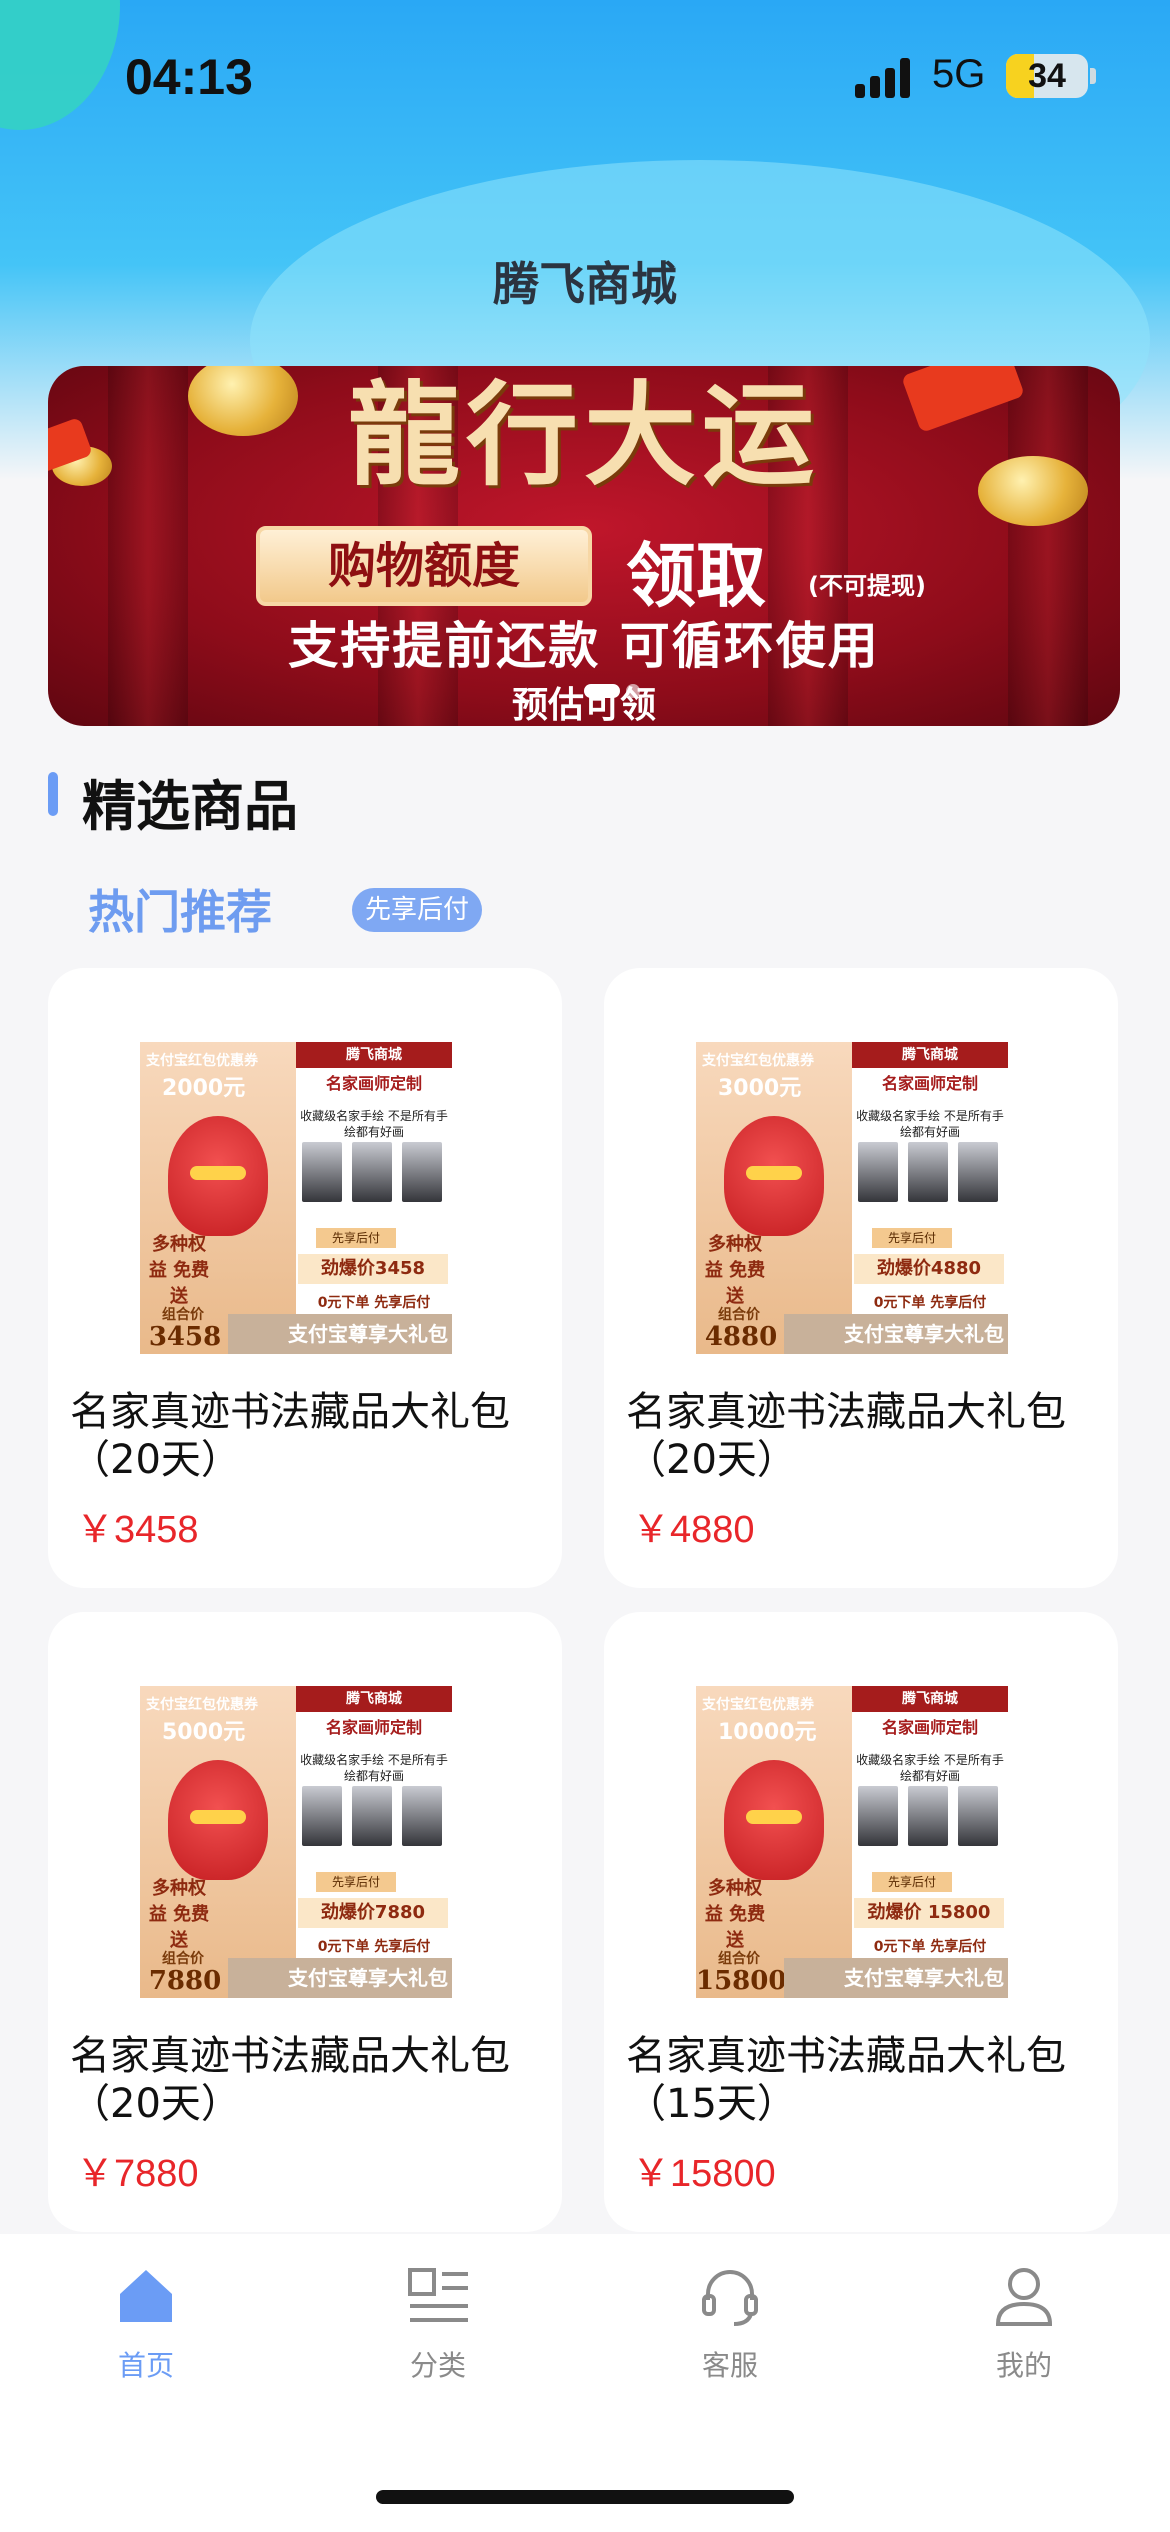 The height and width of the screenshot is (2532, 1170). What do you see at coordinates (929, 1913) in the screenshot?
I see `thumb-hot-price: 劲爆价 15800` at bounding box center [929, 1913].